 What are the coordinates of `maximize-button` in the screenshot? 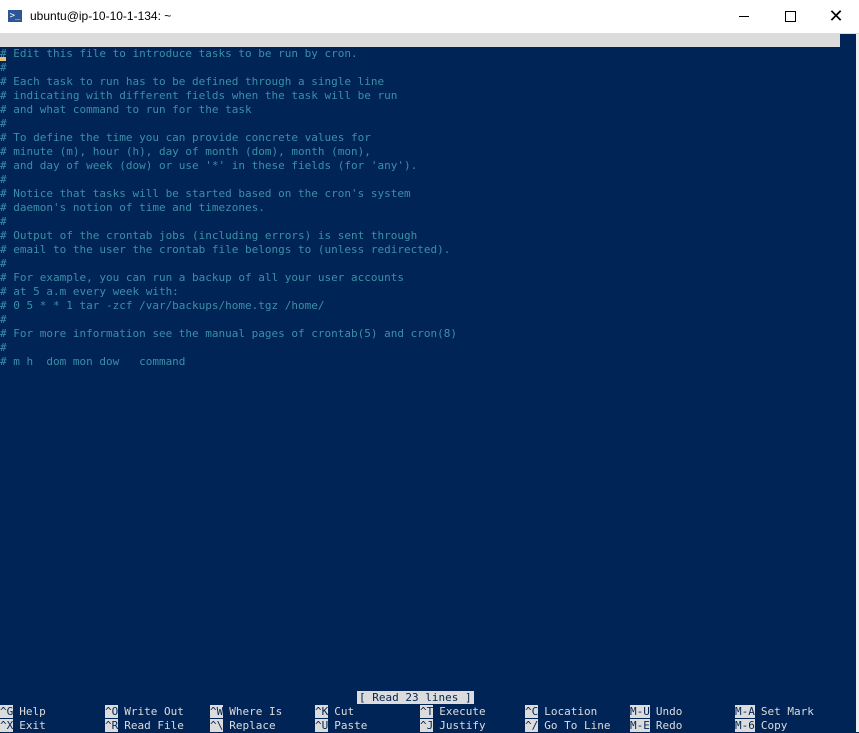 It's located at (790, 16).